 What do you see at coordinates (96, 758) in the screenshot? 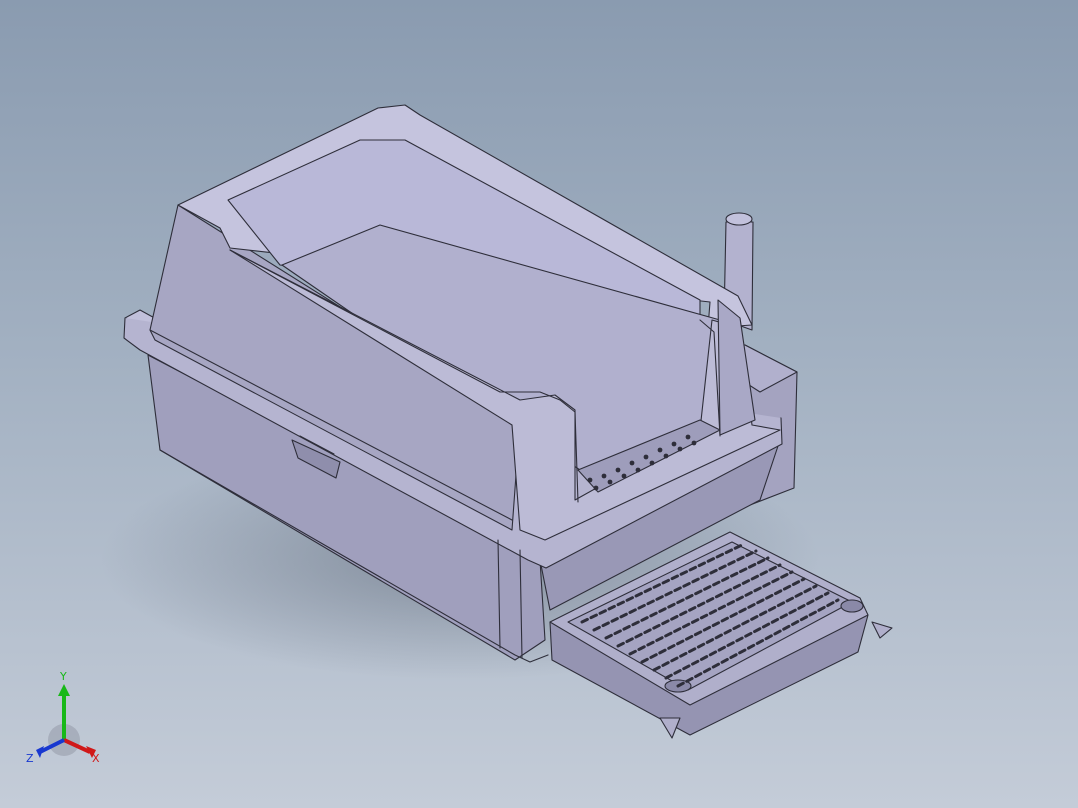
I see `x-axis-label: X` at bounding box center [96, 758].